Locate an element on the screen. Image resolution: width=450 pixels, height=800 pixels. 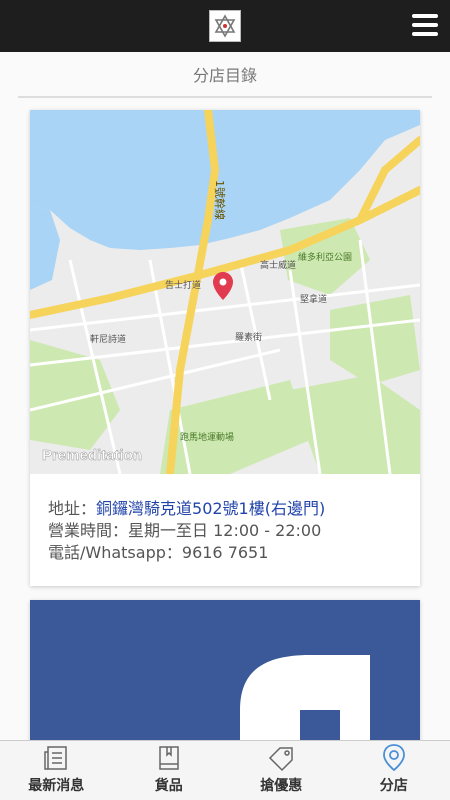
nav-label-deals: 搶優惠 is located at coordinates (281, 786).